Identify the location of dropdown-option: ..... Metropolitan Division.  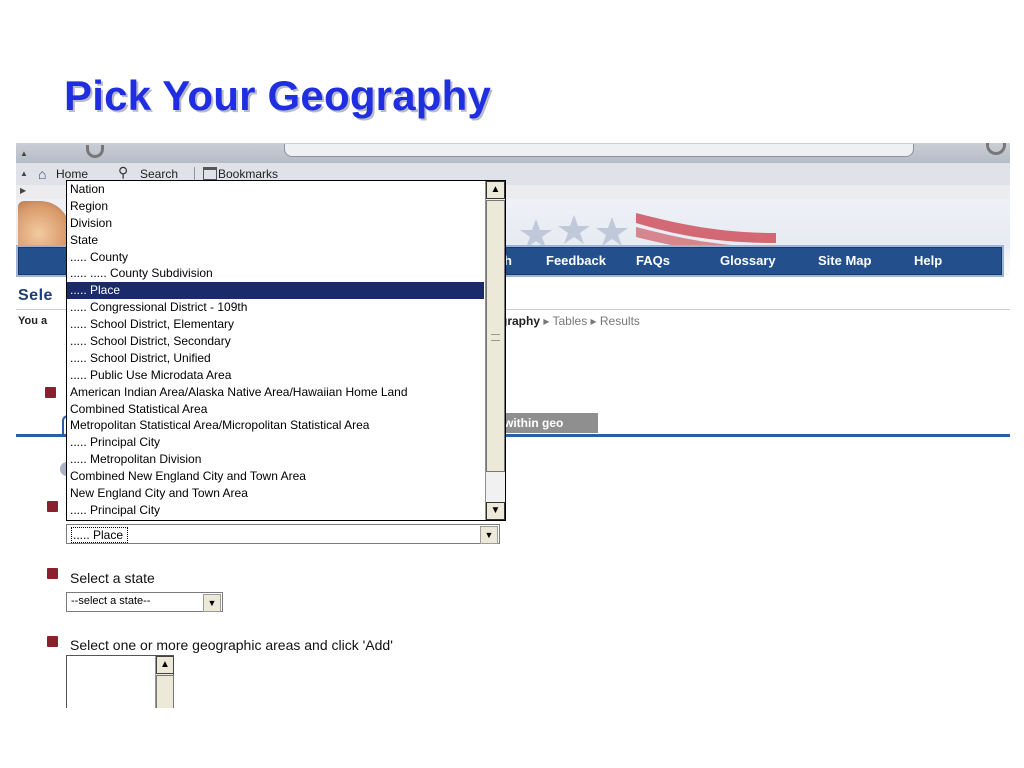
(275, 459).